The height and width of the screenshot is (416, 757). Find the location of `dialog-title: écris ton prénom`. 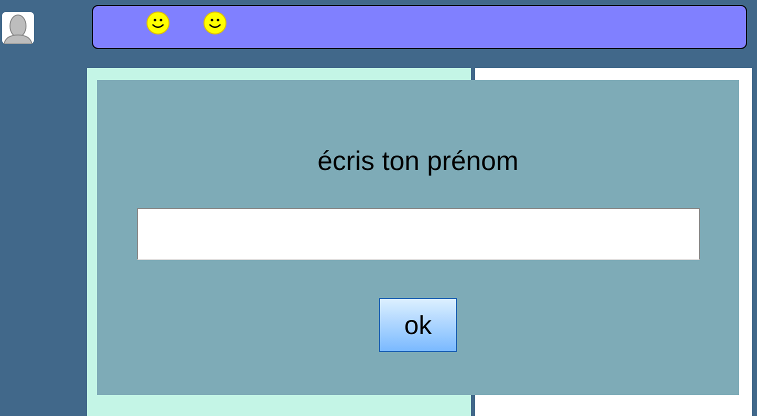

dialog-title: écris ton prénom is located at coordinates (418, 161).